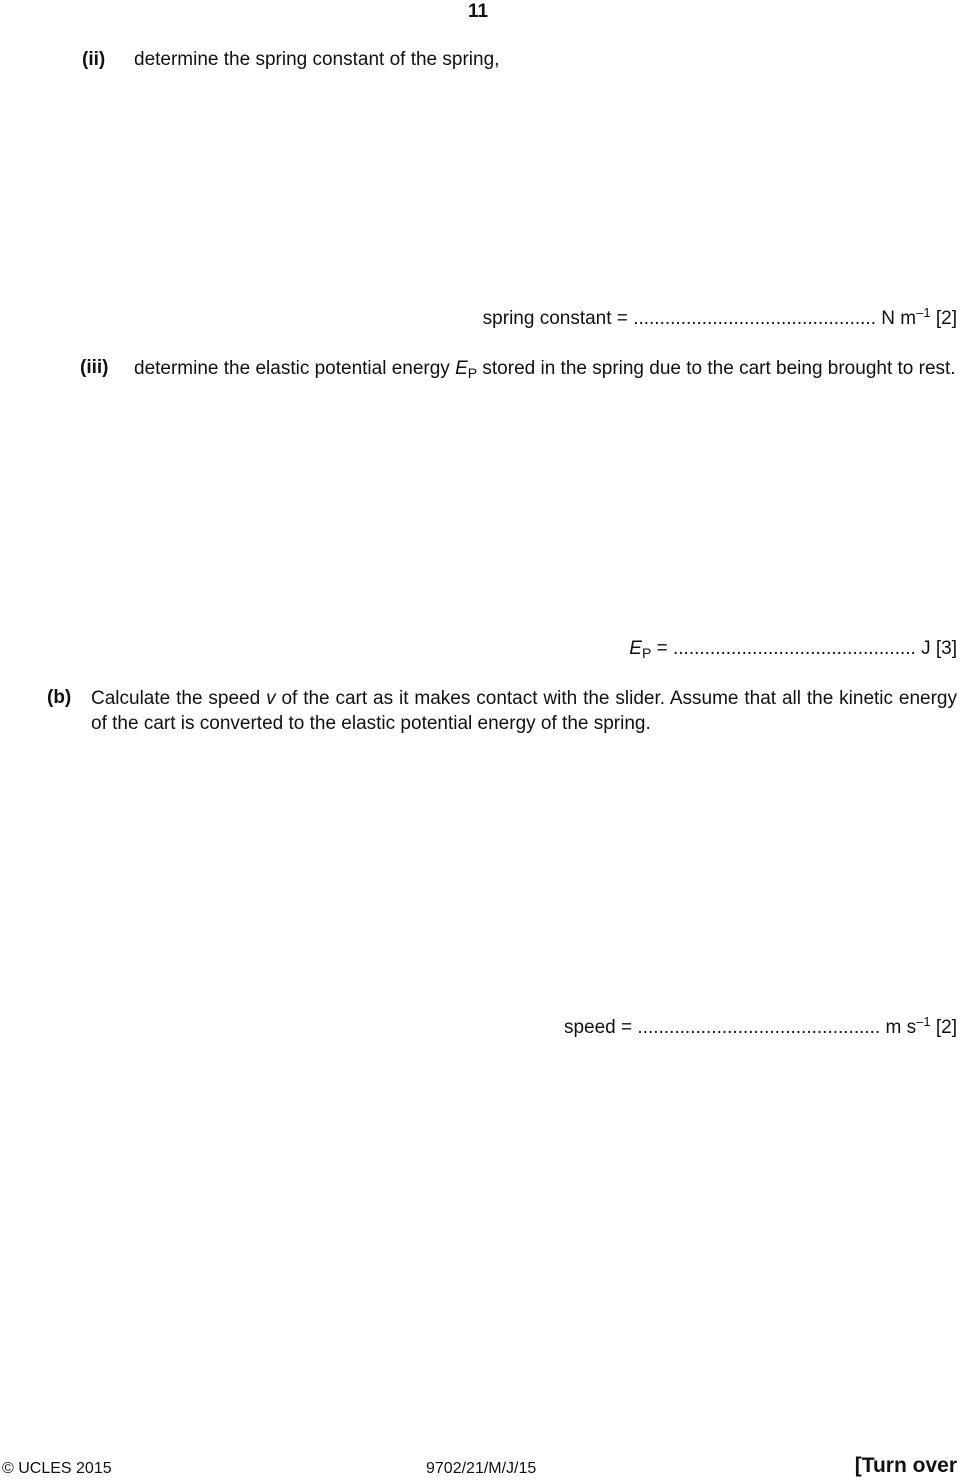 The image size is (960, 1481). Describe the element at coordinates (926, 648) in the screenshot. I see `answer-unit: J` at that location.